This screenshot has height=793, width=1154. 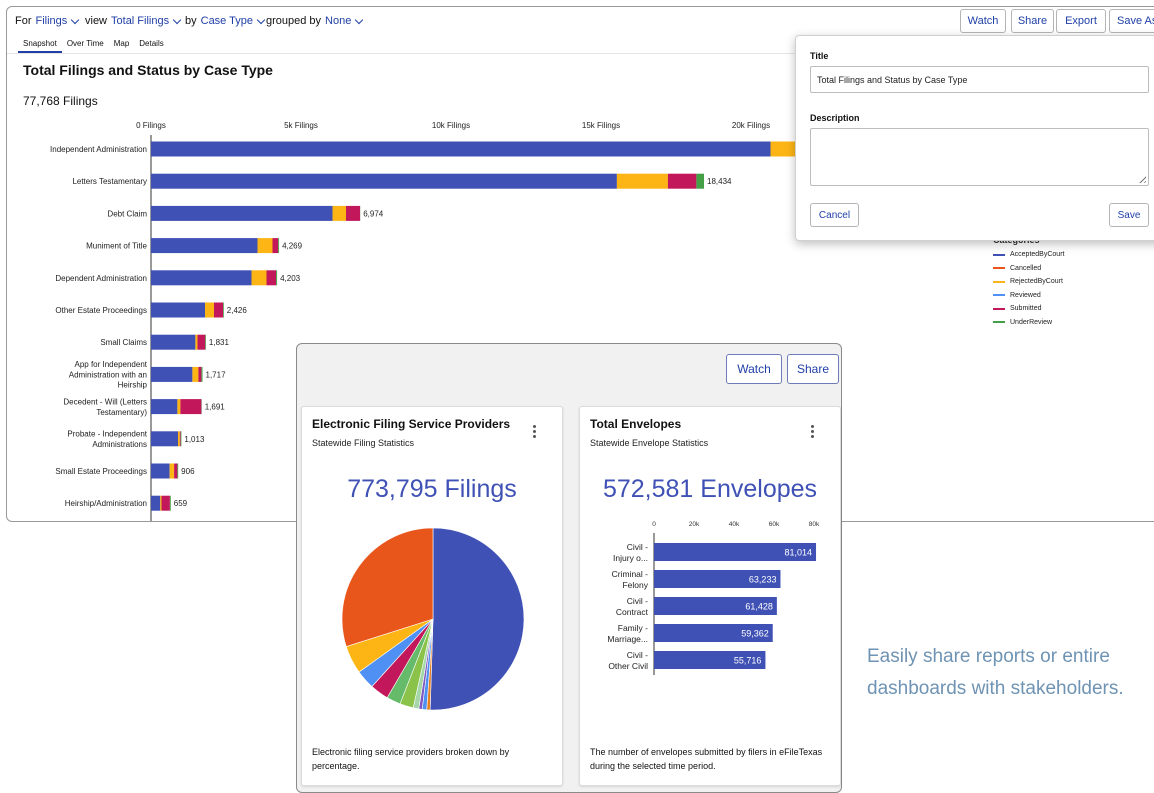 I want to click on for-filter: For Filings, so click(x=46, y=21).